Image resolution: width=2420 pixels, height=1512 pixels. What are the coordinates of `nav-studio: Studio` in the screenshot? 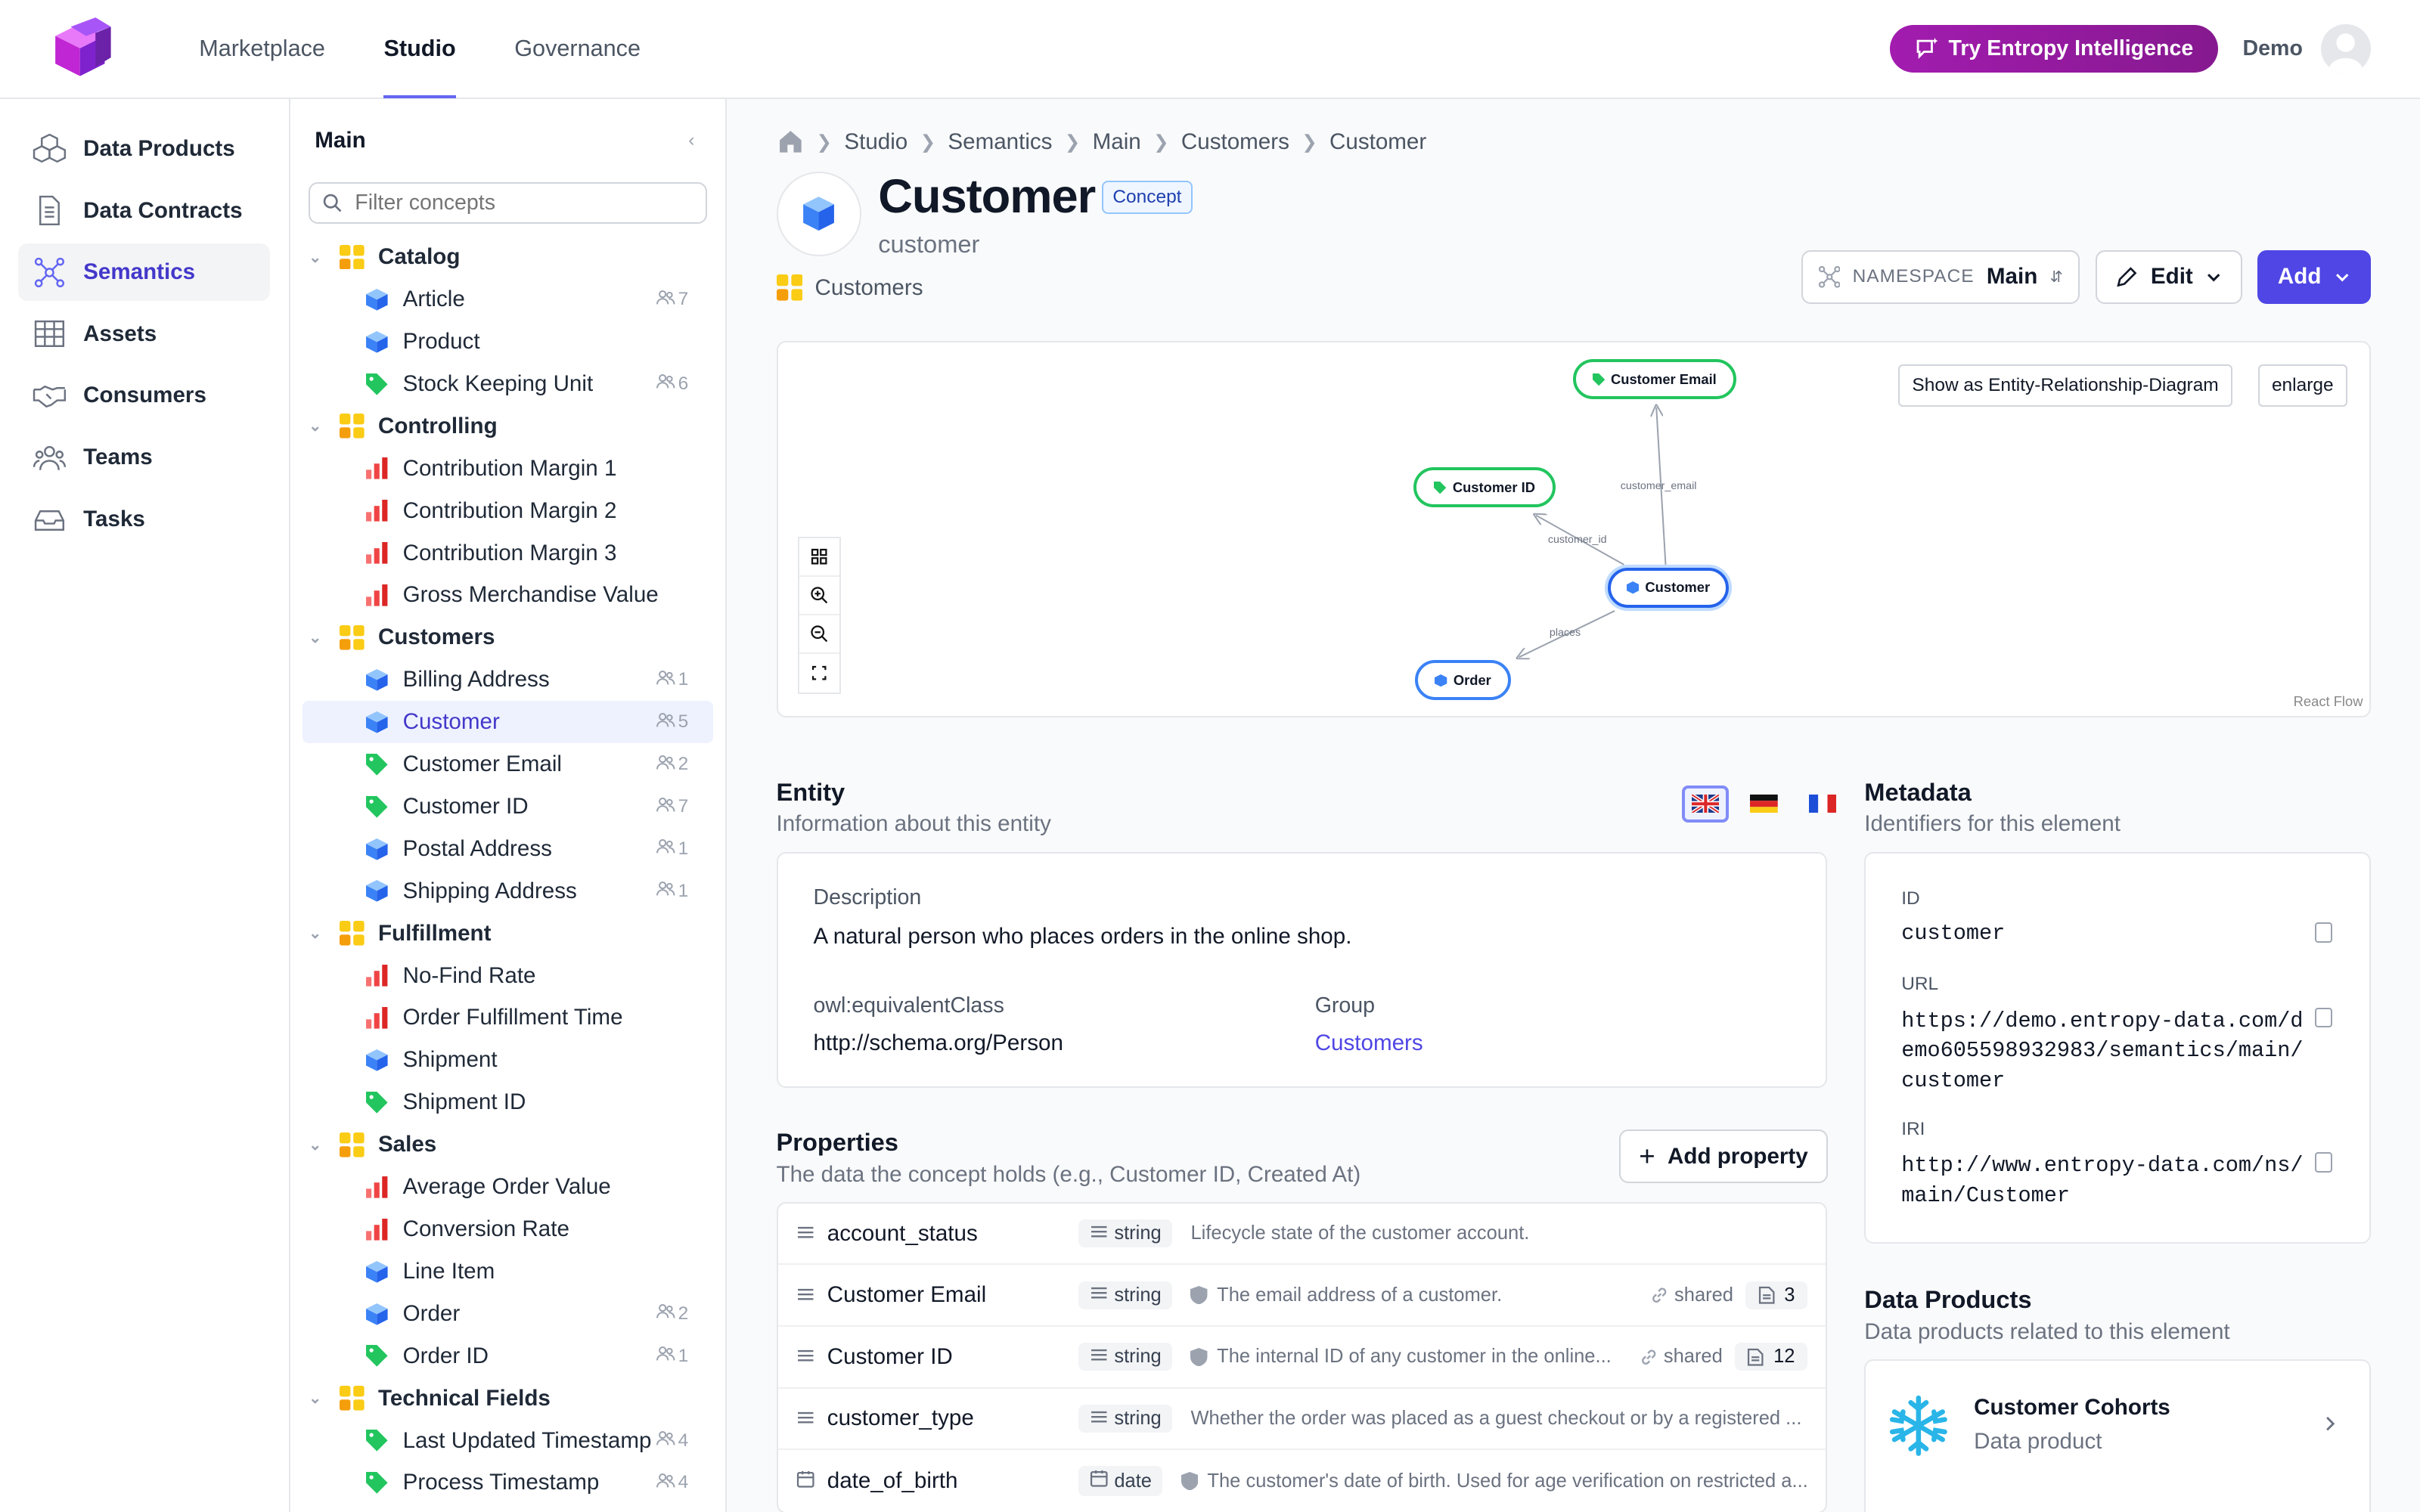 It's located at (421, 49).